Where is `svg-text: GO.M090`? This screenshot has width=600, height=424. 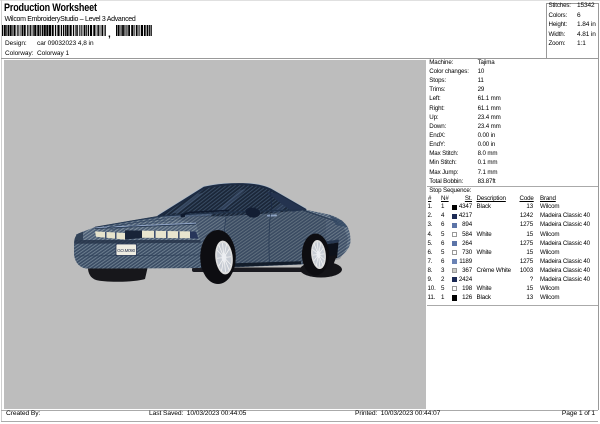
svg-text: GO.M090 is located at coordinates (126, 250).